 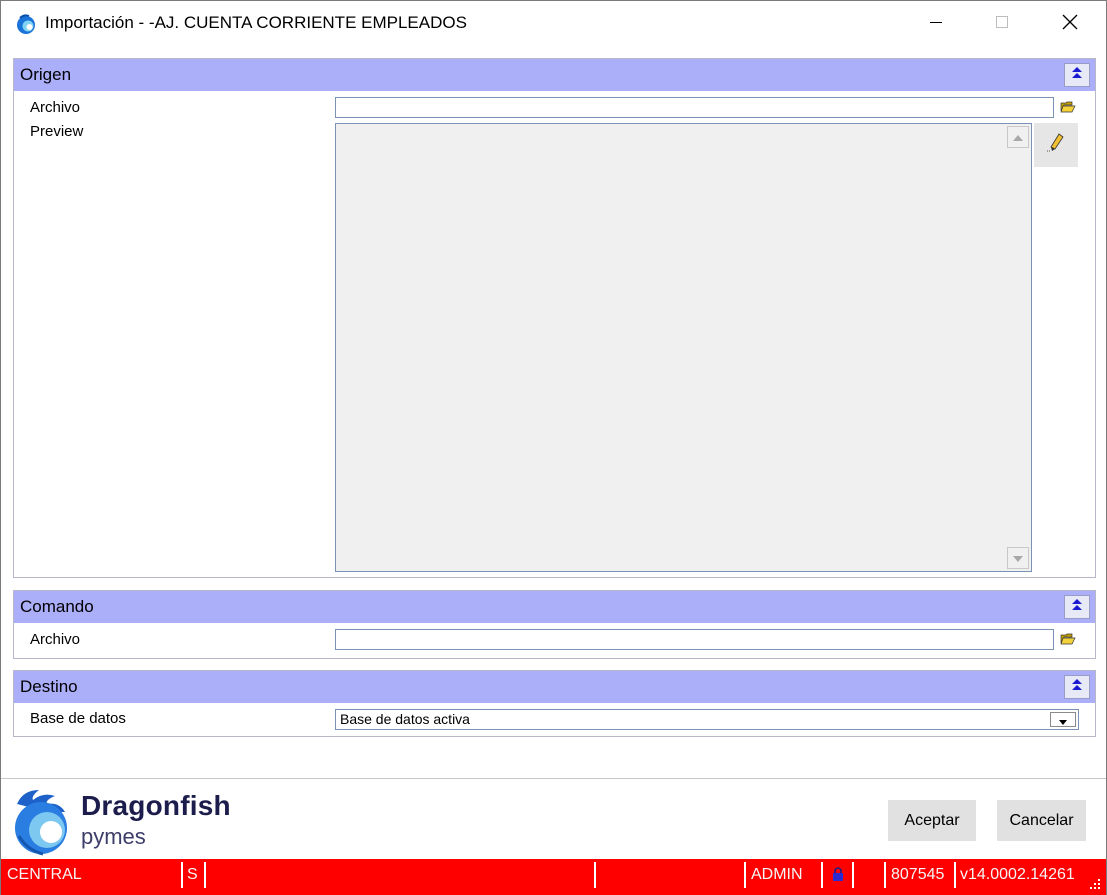 I want to click on arrow-up-icon, so click(x=1018, y=137).